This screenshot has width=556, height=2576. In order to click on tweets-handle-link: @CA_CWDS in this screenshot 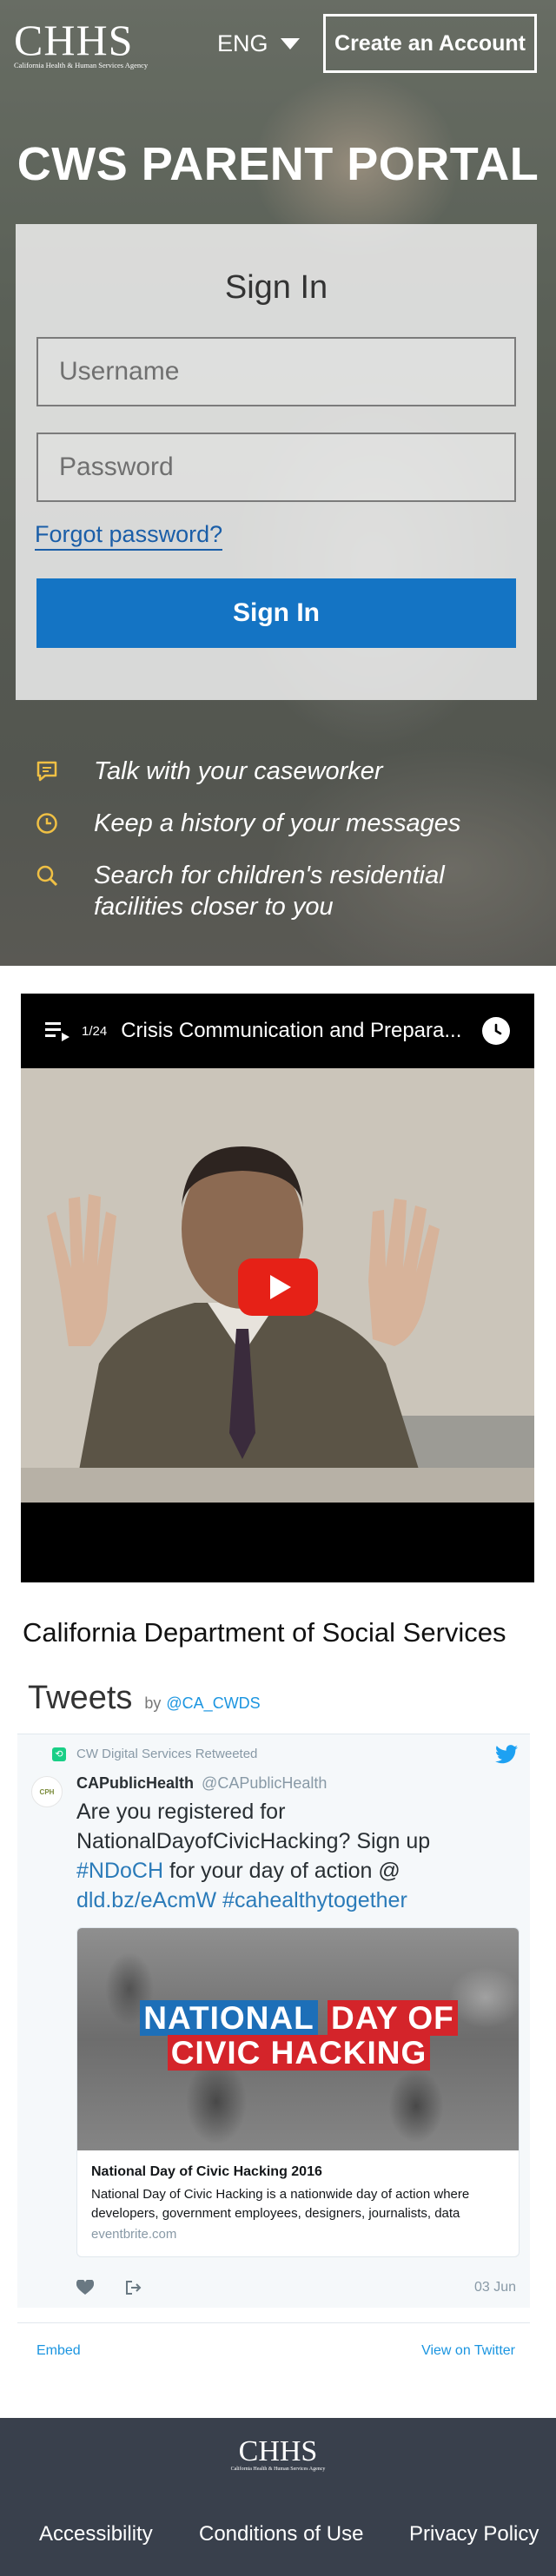, I will do `click(213, 1704)`.